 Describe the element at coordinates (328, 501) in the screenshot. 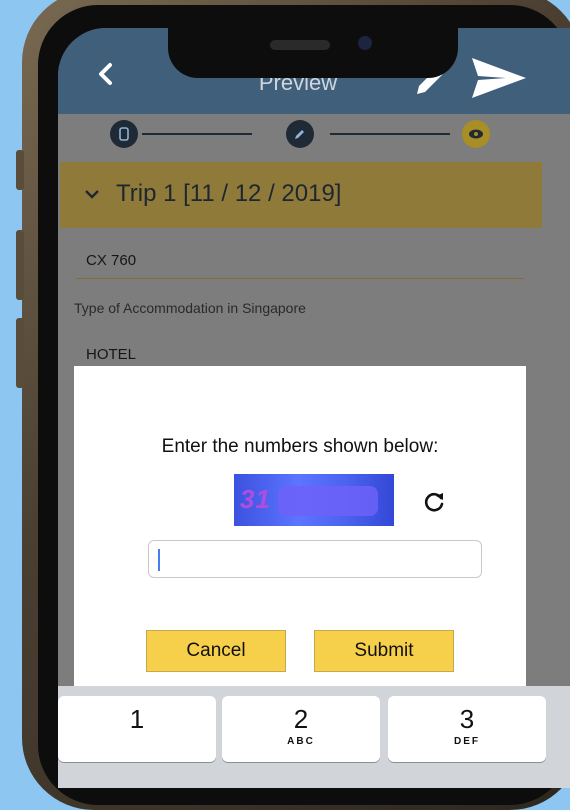

I see `captcha-redaction` at that location.